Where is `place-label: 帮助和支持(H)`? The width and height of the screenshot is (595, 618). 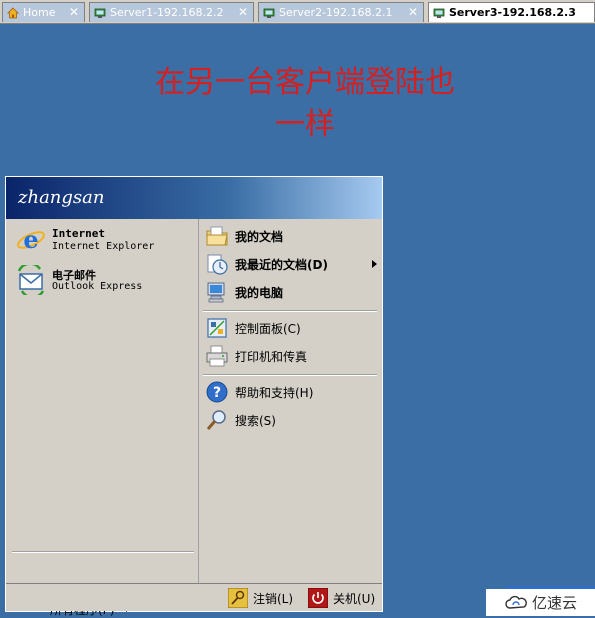
place-label: 帮助和支持(H) is located at coordinates (274, 393).